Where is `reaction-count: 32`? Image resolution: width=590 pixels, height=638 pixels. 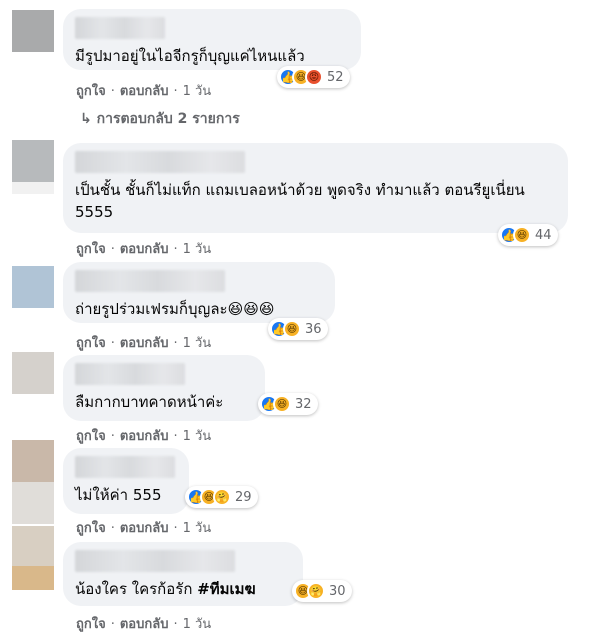
reaction-count: 32 is located at coordinates (303, 404).